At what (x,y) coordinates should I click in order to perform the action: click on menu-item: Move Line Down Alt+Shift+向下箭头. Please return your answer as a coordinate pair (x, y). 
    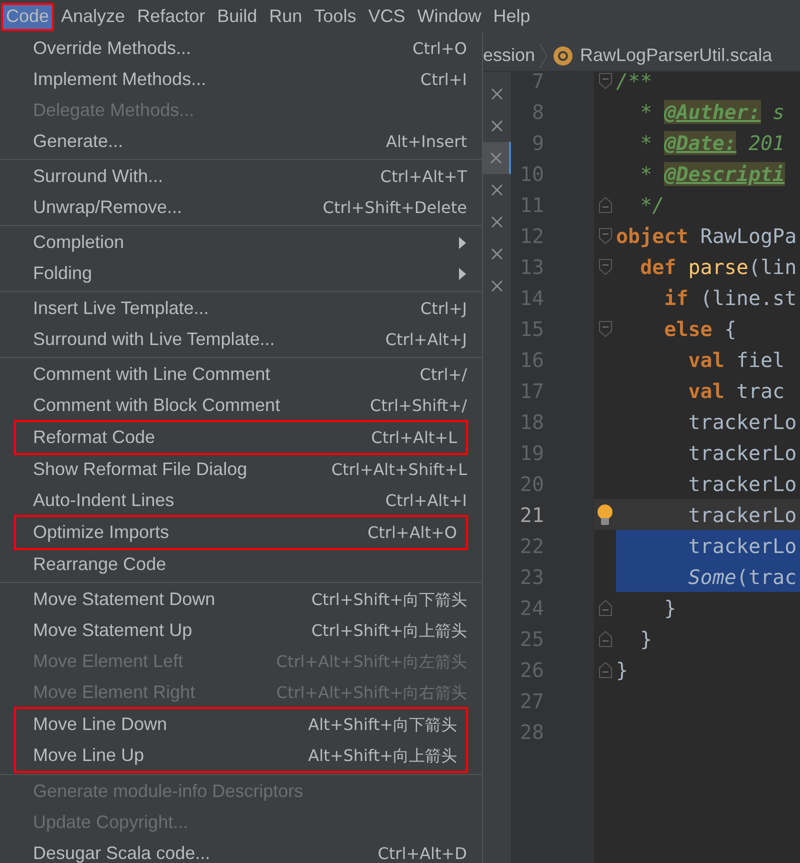
    Looking at the image, I should click on (236, 724).